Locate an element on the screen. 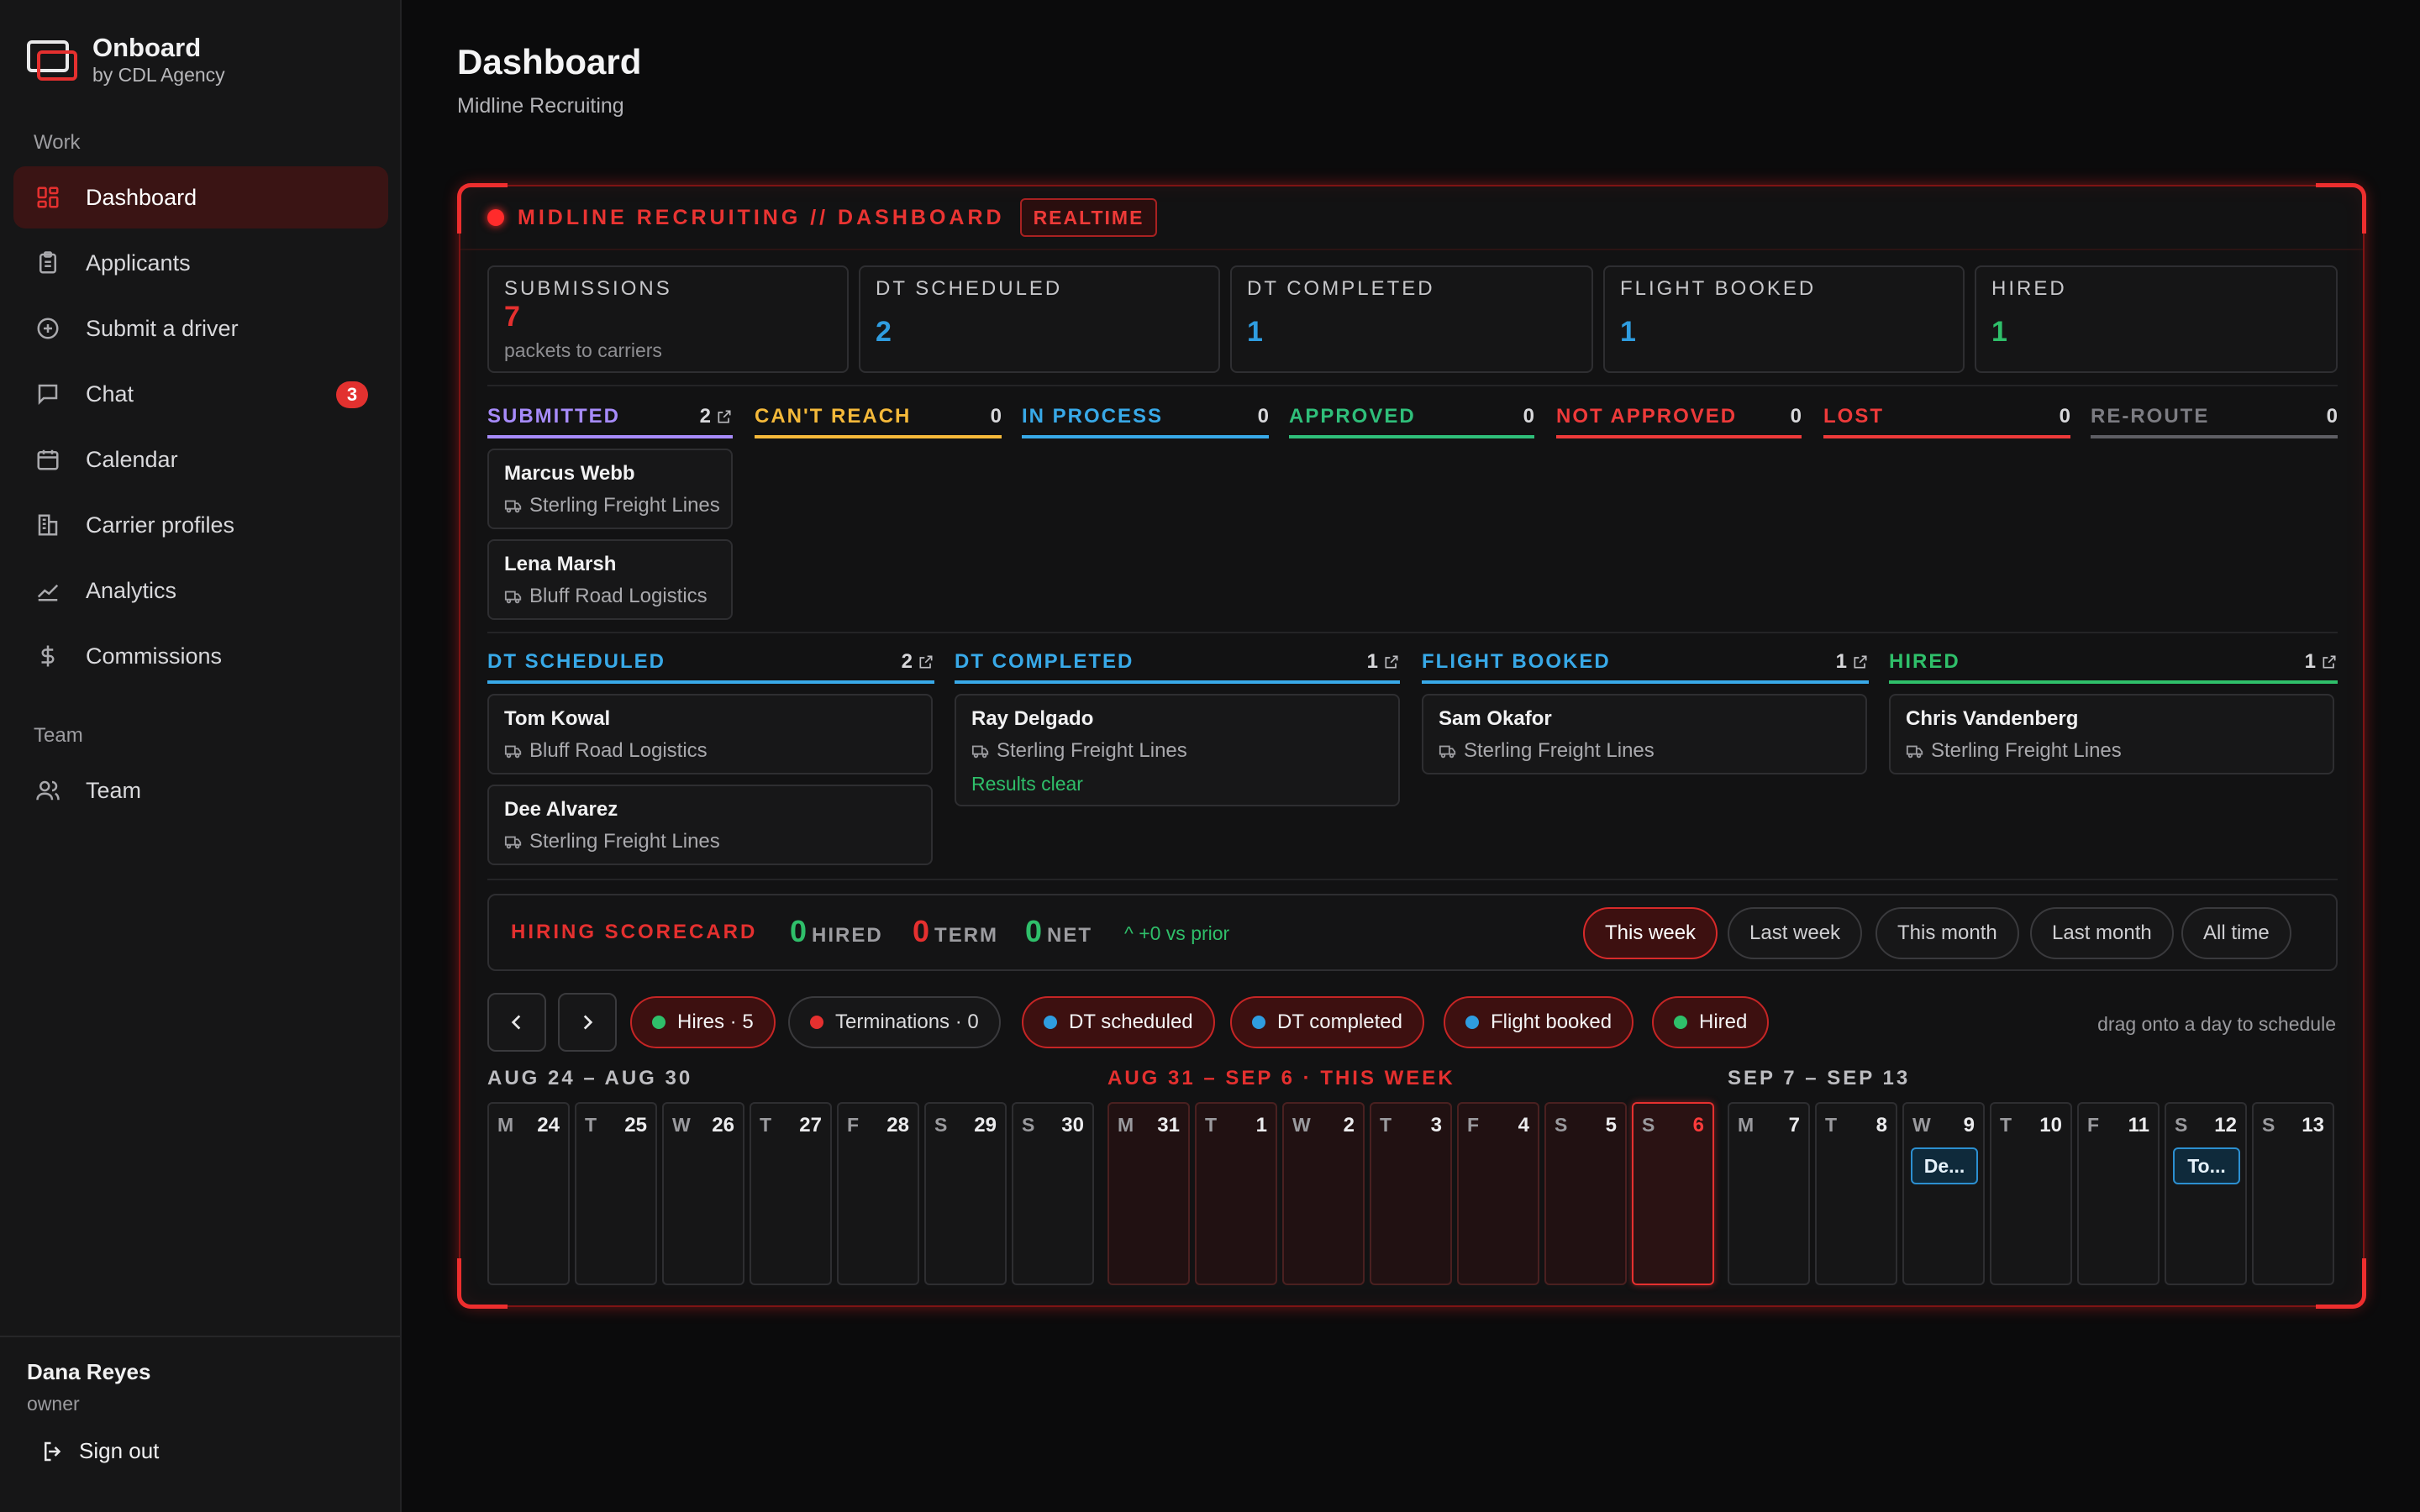  applicant-name: Marcus Webb is located at coordinates (569, 473).